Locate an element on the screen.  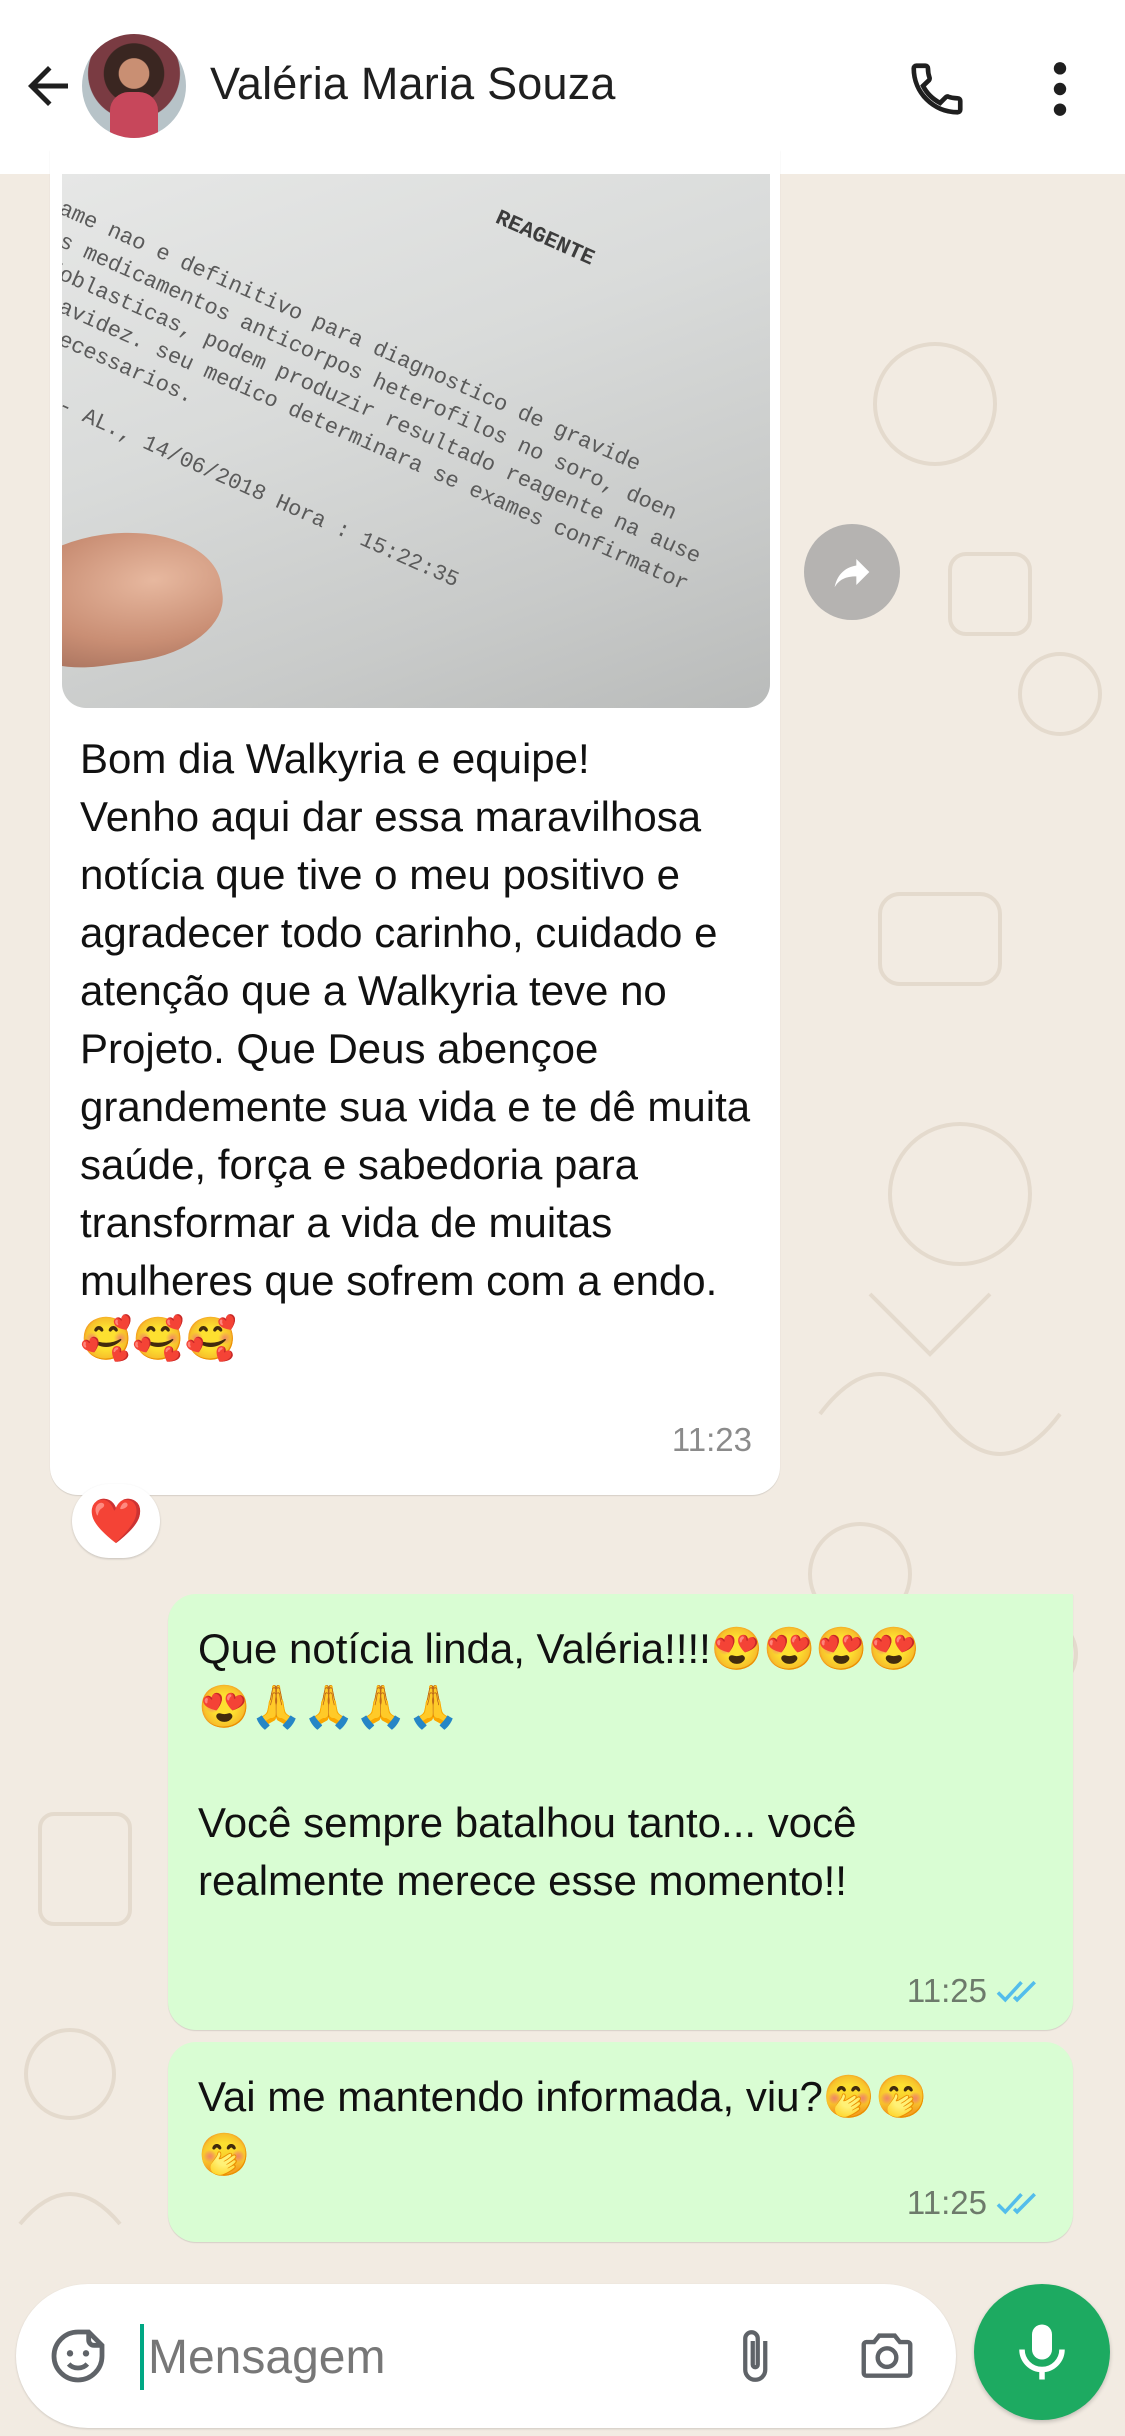
reaction-badge: ❤️ is located at coordinates (116, 1521).